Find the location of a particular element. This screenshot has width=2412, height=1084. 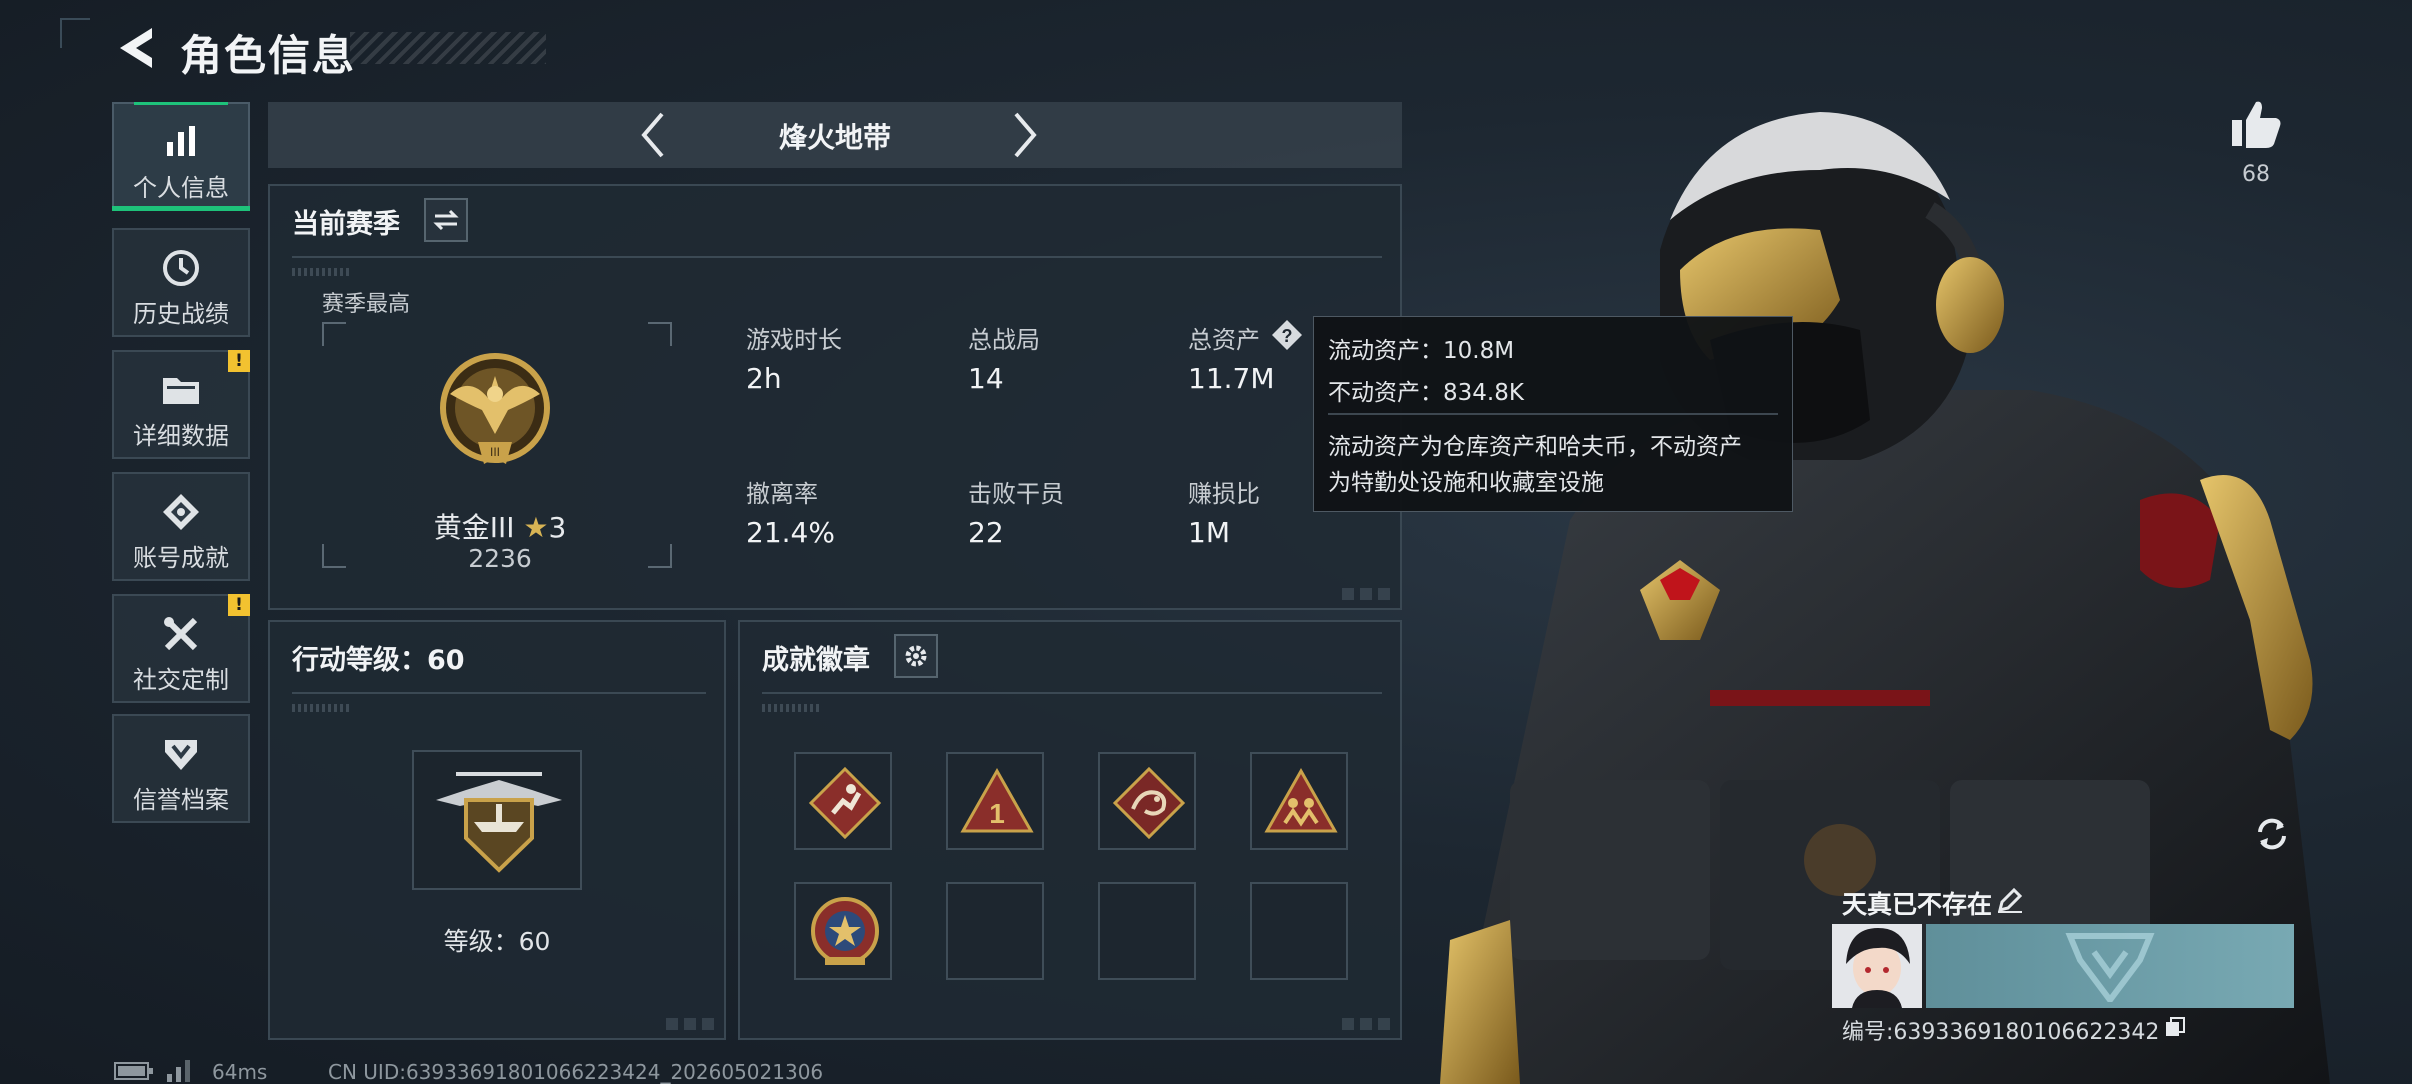

player-name: 天真已不存在 is located at coordinates (1917, 904).